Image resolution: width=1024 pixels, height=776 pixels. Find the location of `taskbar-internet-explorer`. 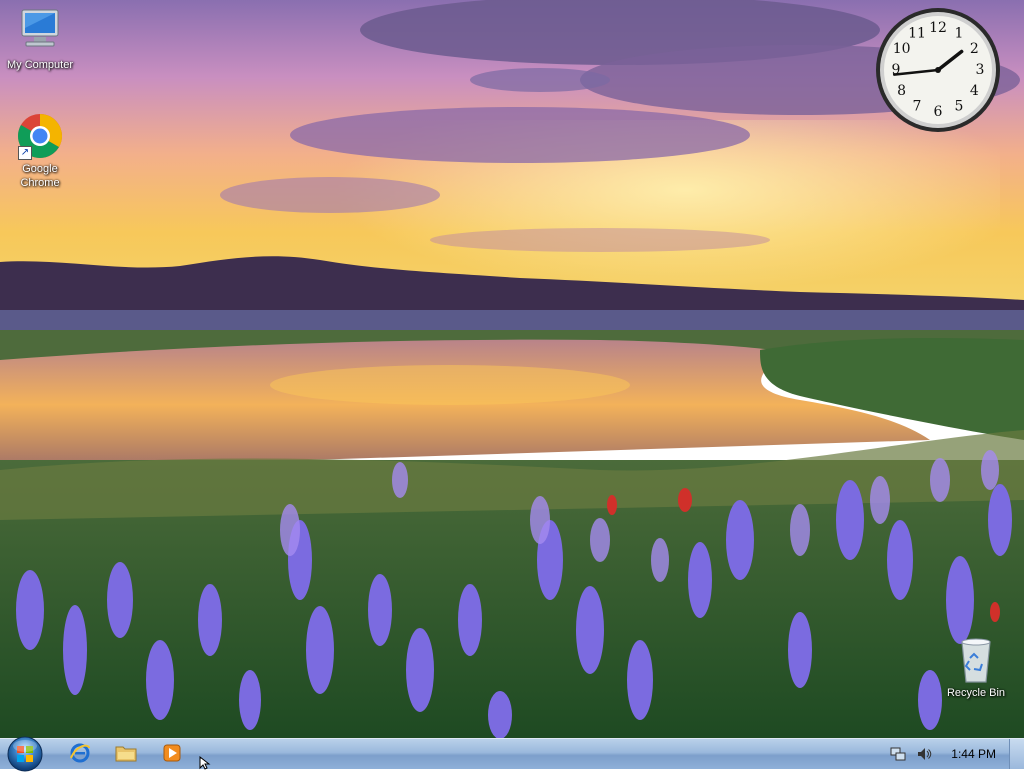

taskbar-internet-explorer is located at coordinates (80, 754).